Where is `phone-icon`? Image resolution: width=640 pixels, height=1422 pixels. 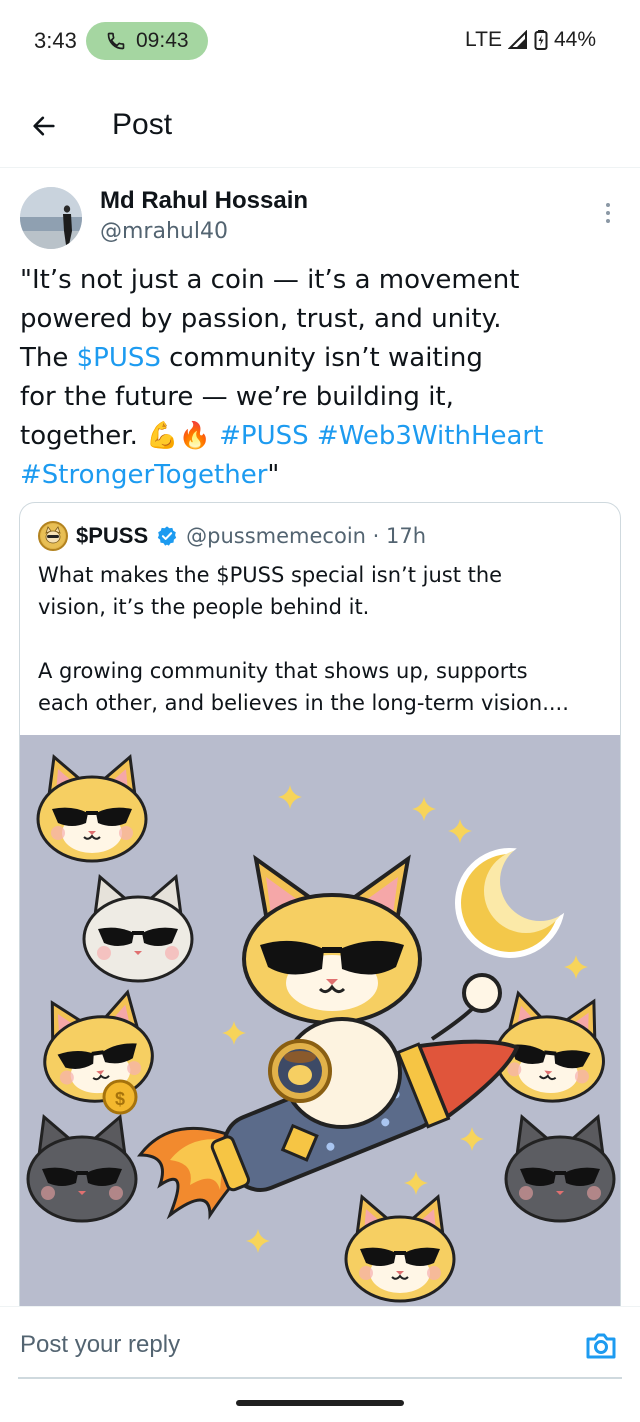 phone-icon is located at coordinates (116, 41).